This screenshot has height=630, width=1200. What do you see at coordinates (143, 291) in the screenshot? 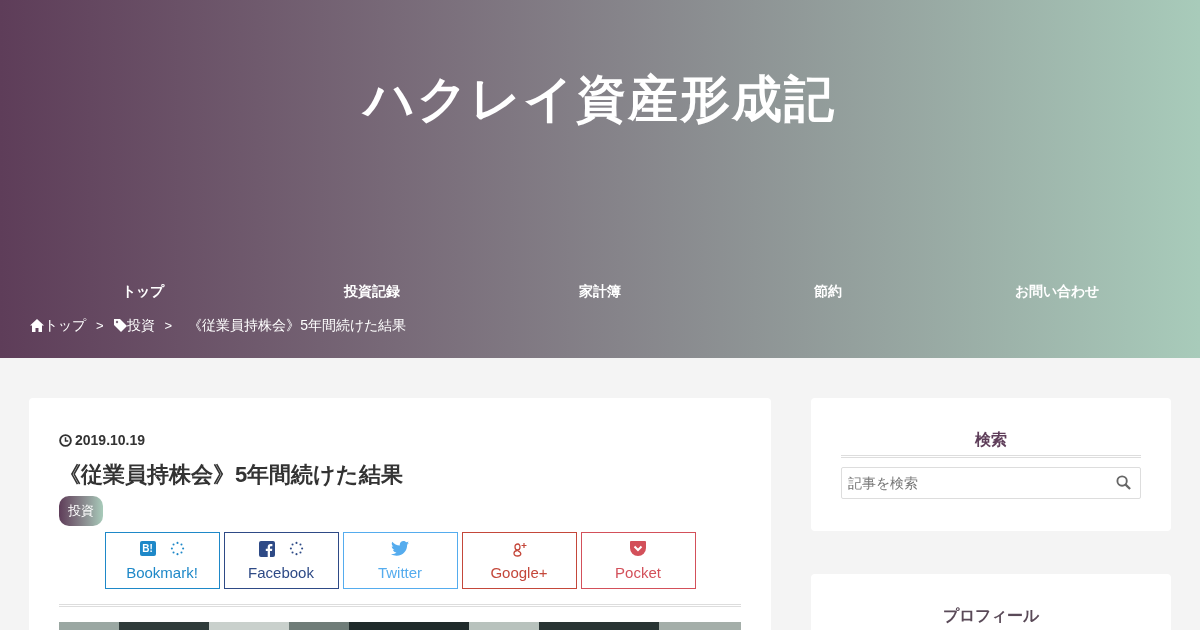
I see `nav-link: トップ` at bounding box center [143, 291].